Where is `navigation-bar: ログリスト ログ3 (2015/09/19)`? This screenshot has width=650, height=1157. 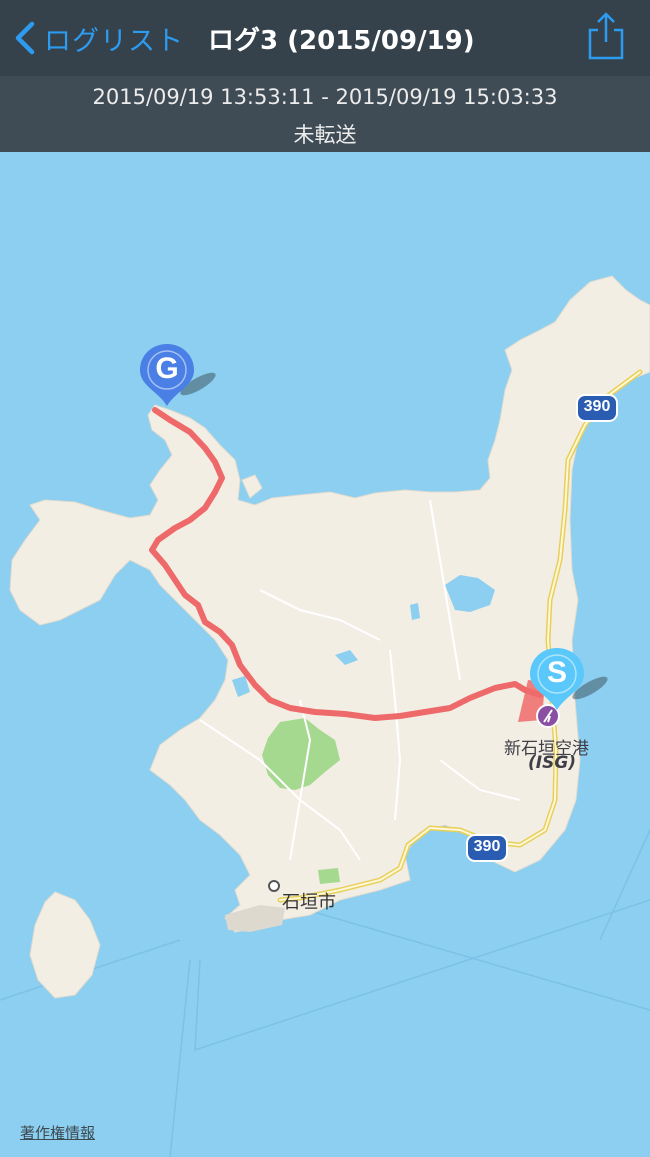
navigation-bar: ログリスト ログ3 (2015/09/19) is located at coordinates (325, 38).